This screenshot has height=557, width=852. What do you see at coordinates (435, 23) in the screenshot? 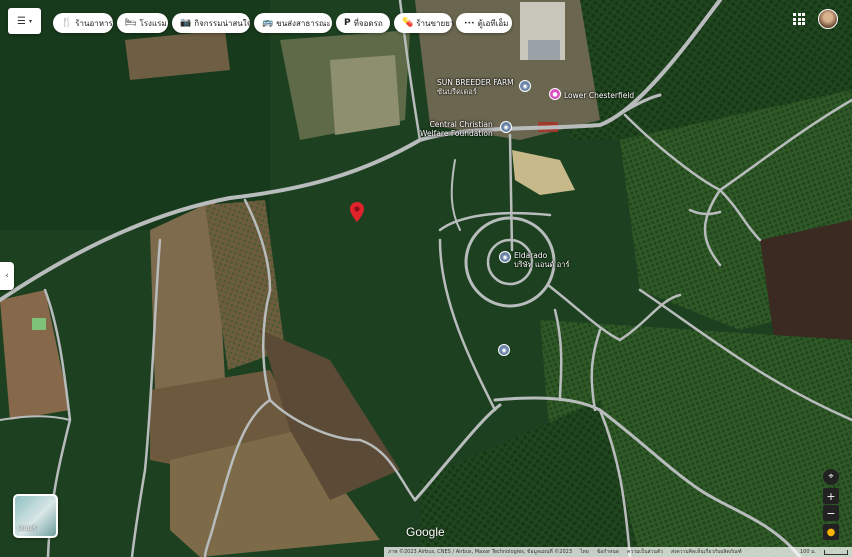
I see `chip-label: ร้านขายยา` at bounding box center [435, 23].